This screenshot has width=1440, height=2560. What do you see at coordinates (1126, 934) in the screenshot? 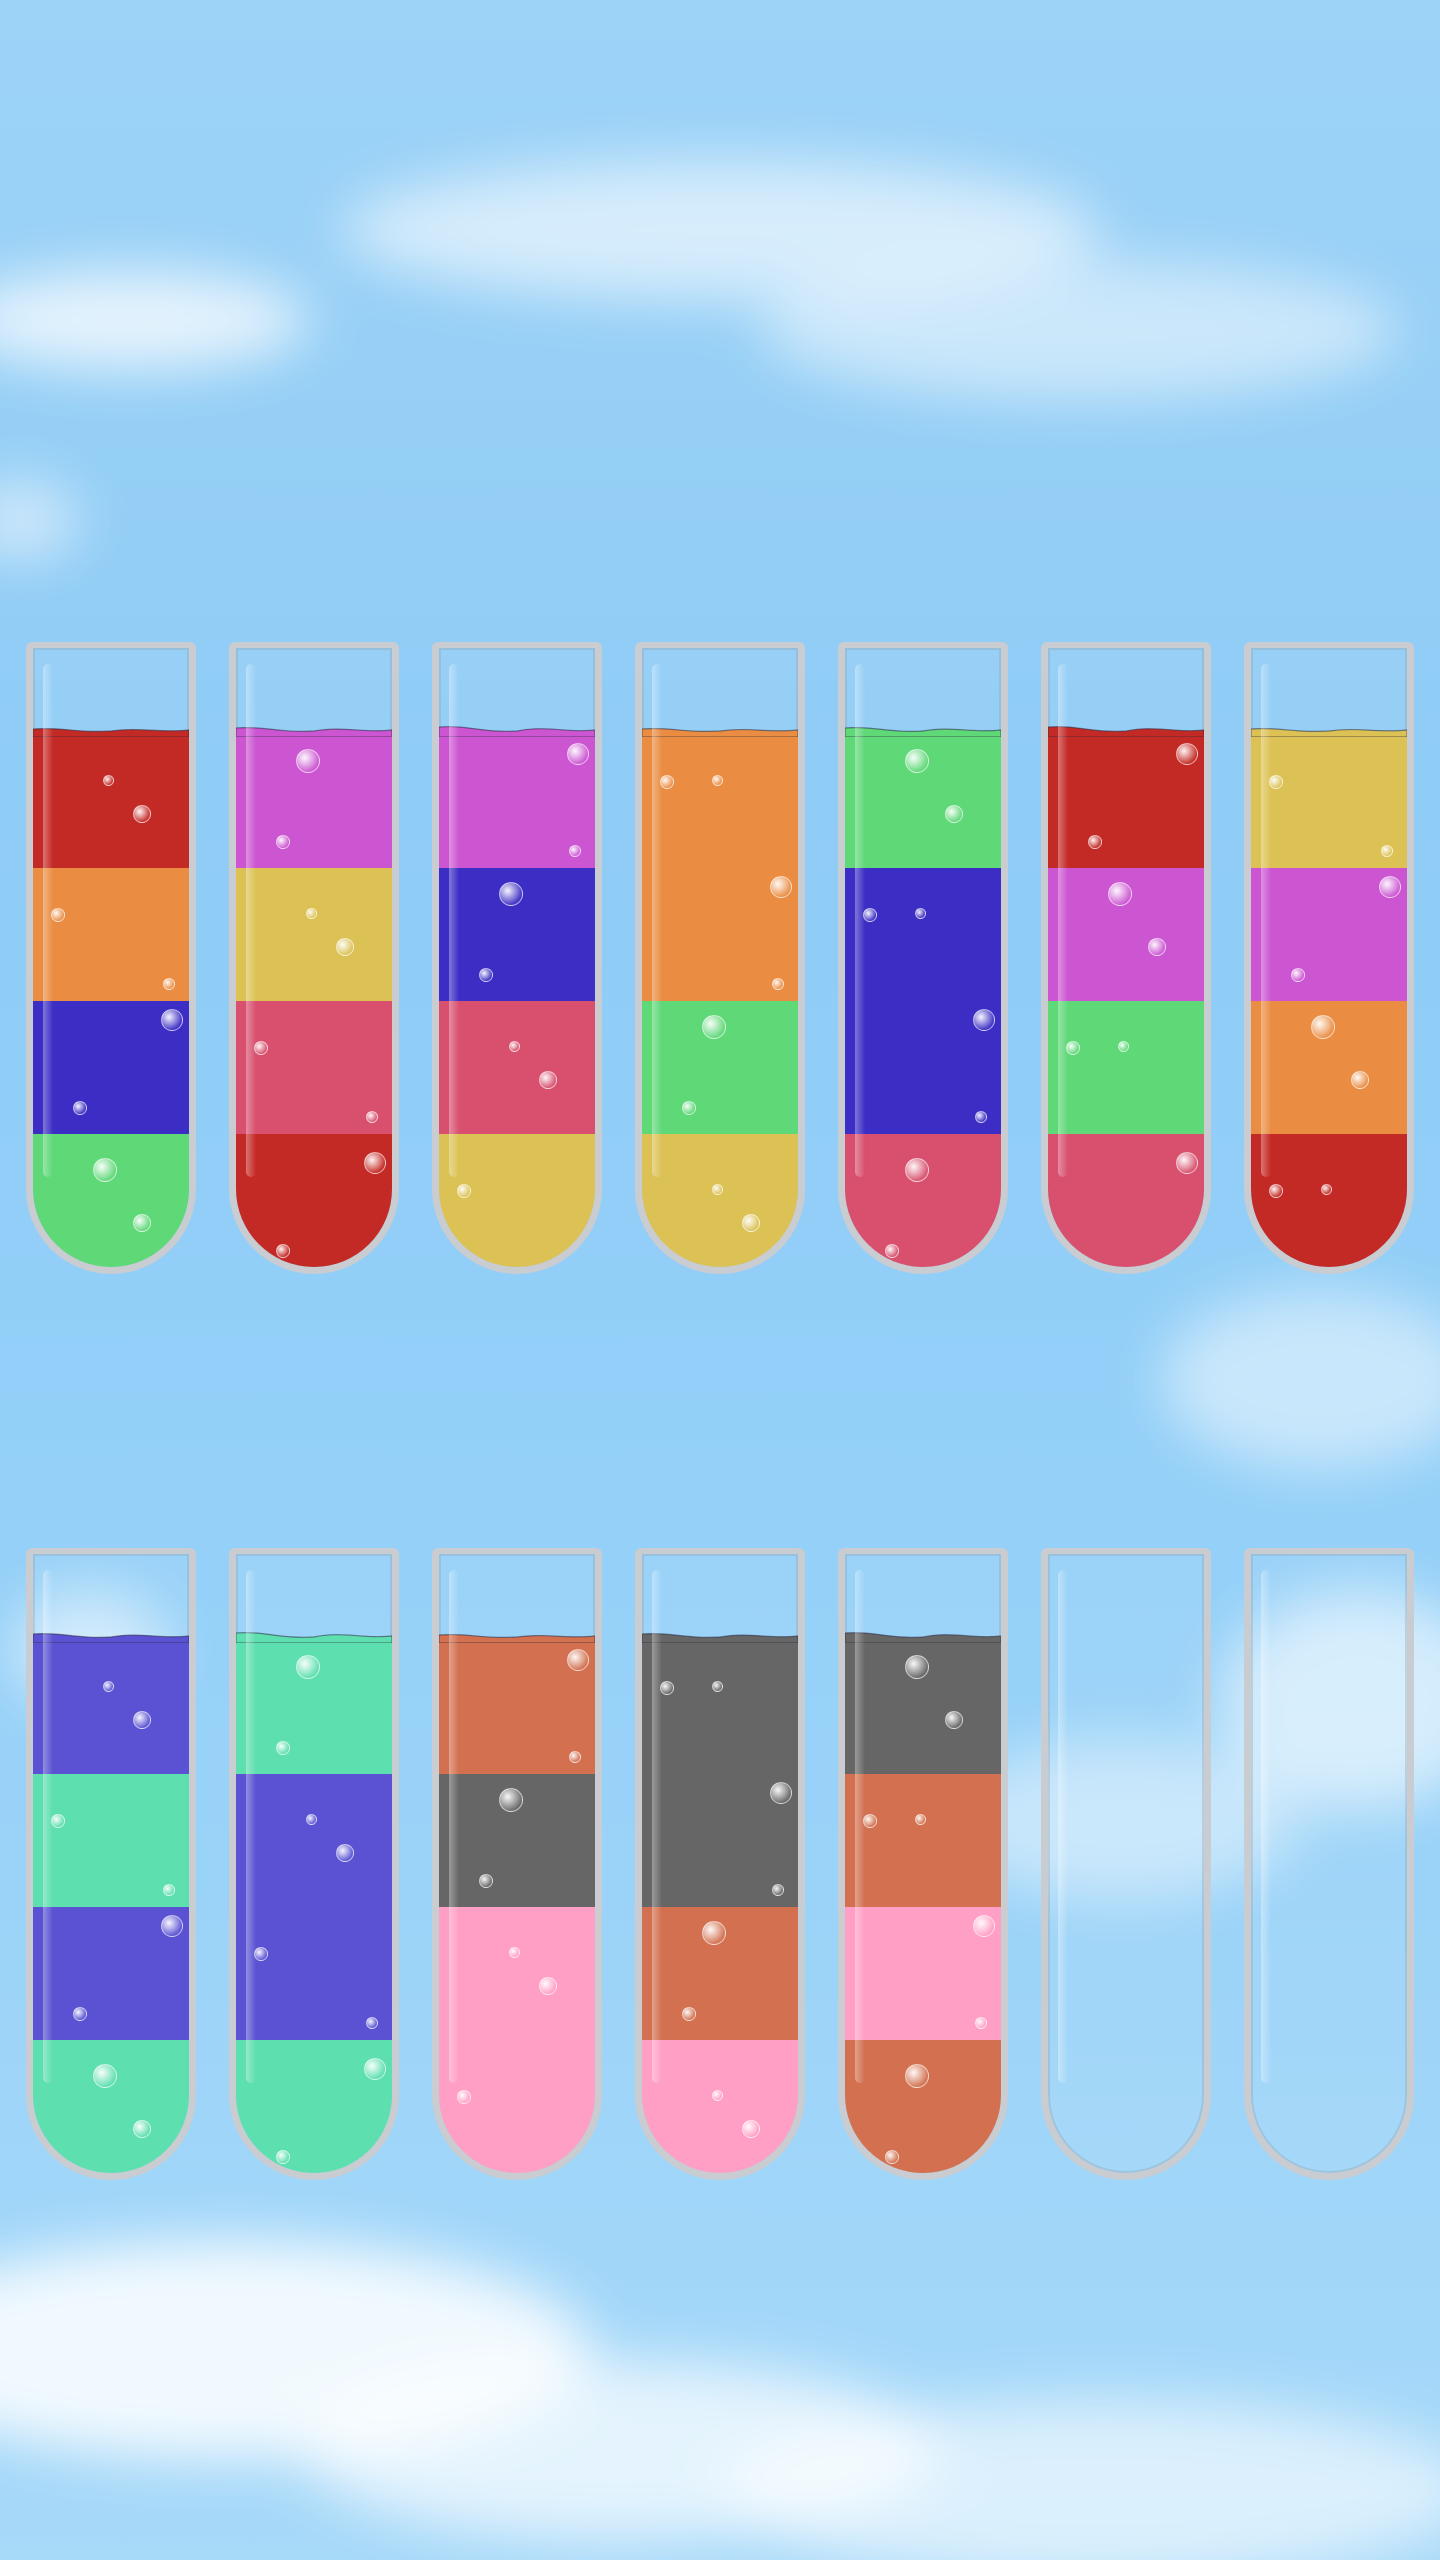
I see `liquid-layer-magenta` at bounding box center [1126, 934].